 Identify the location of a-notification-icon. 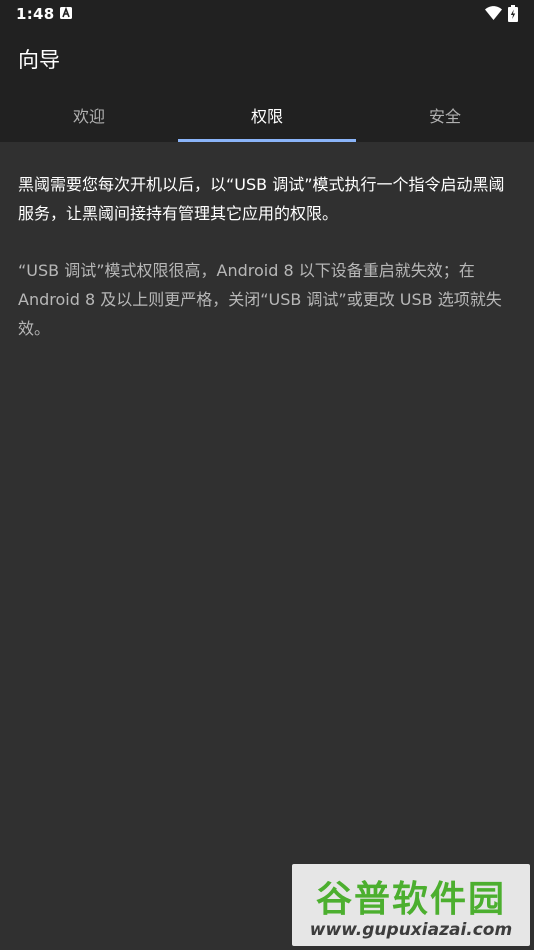
(66, 13).